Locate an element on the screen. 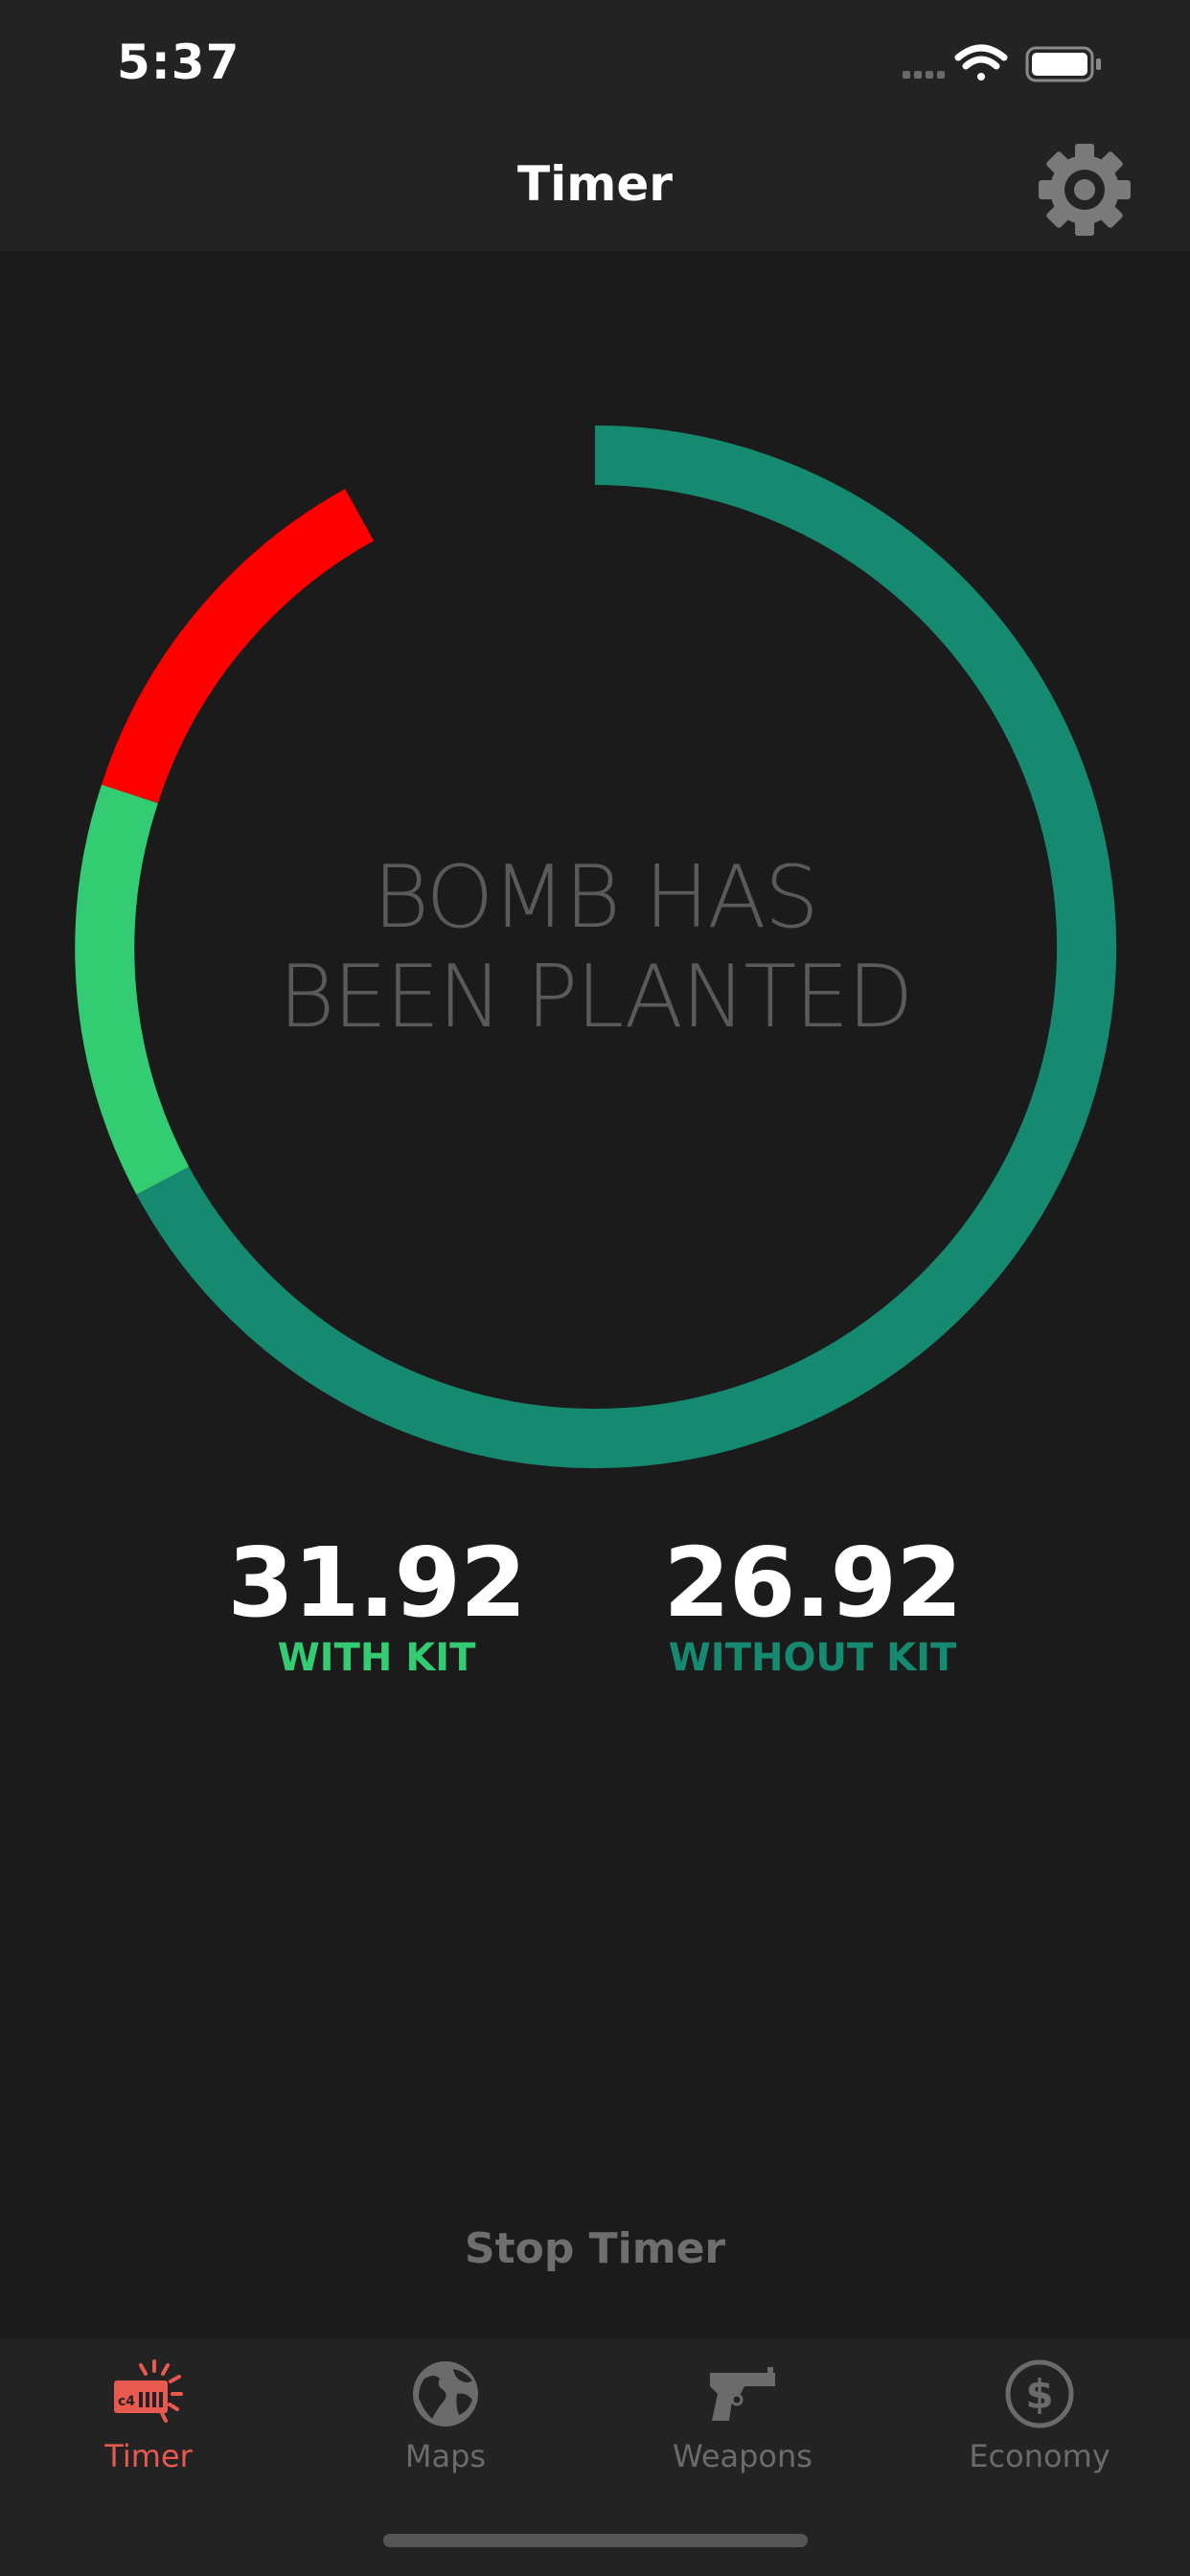 The image size is (1190, 2576). dollar-icon: $ is located at coordinates (1039, 2393).